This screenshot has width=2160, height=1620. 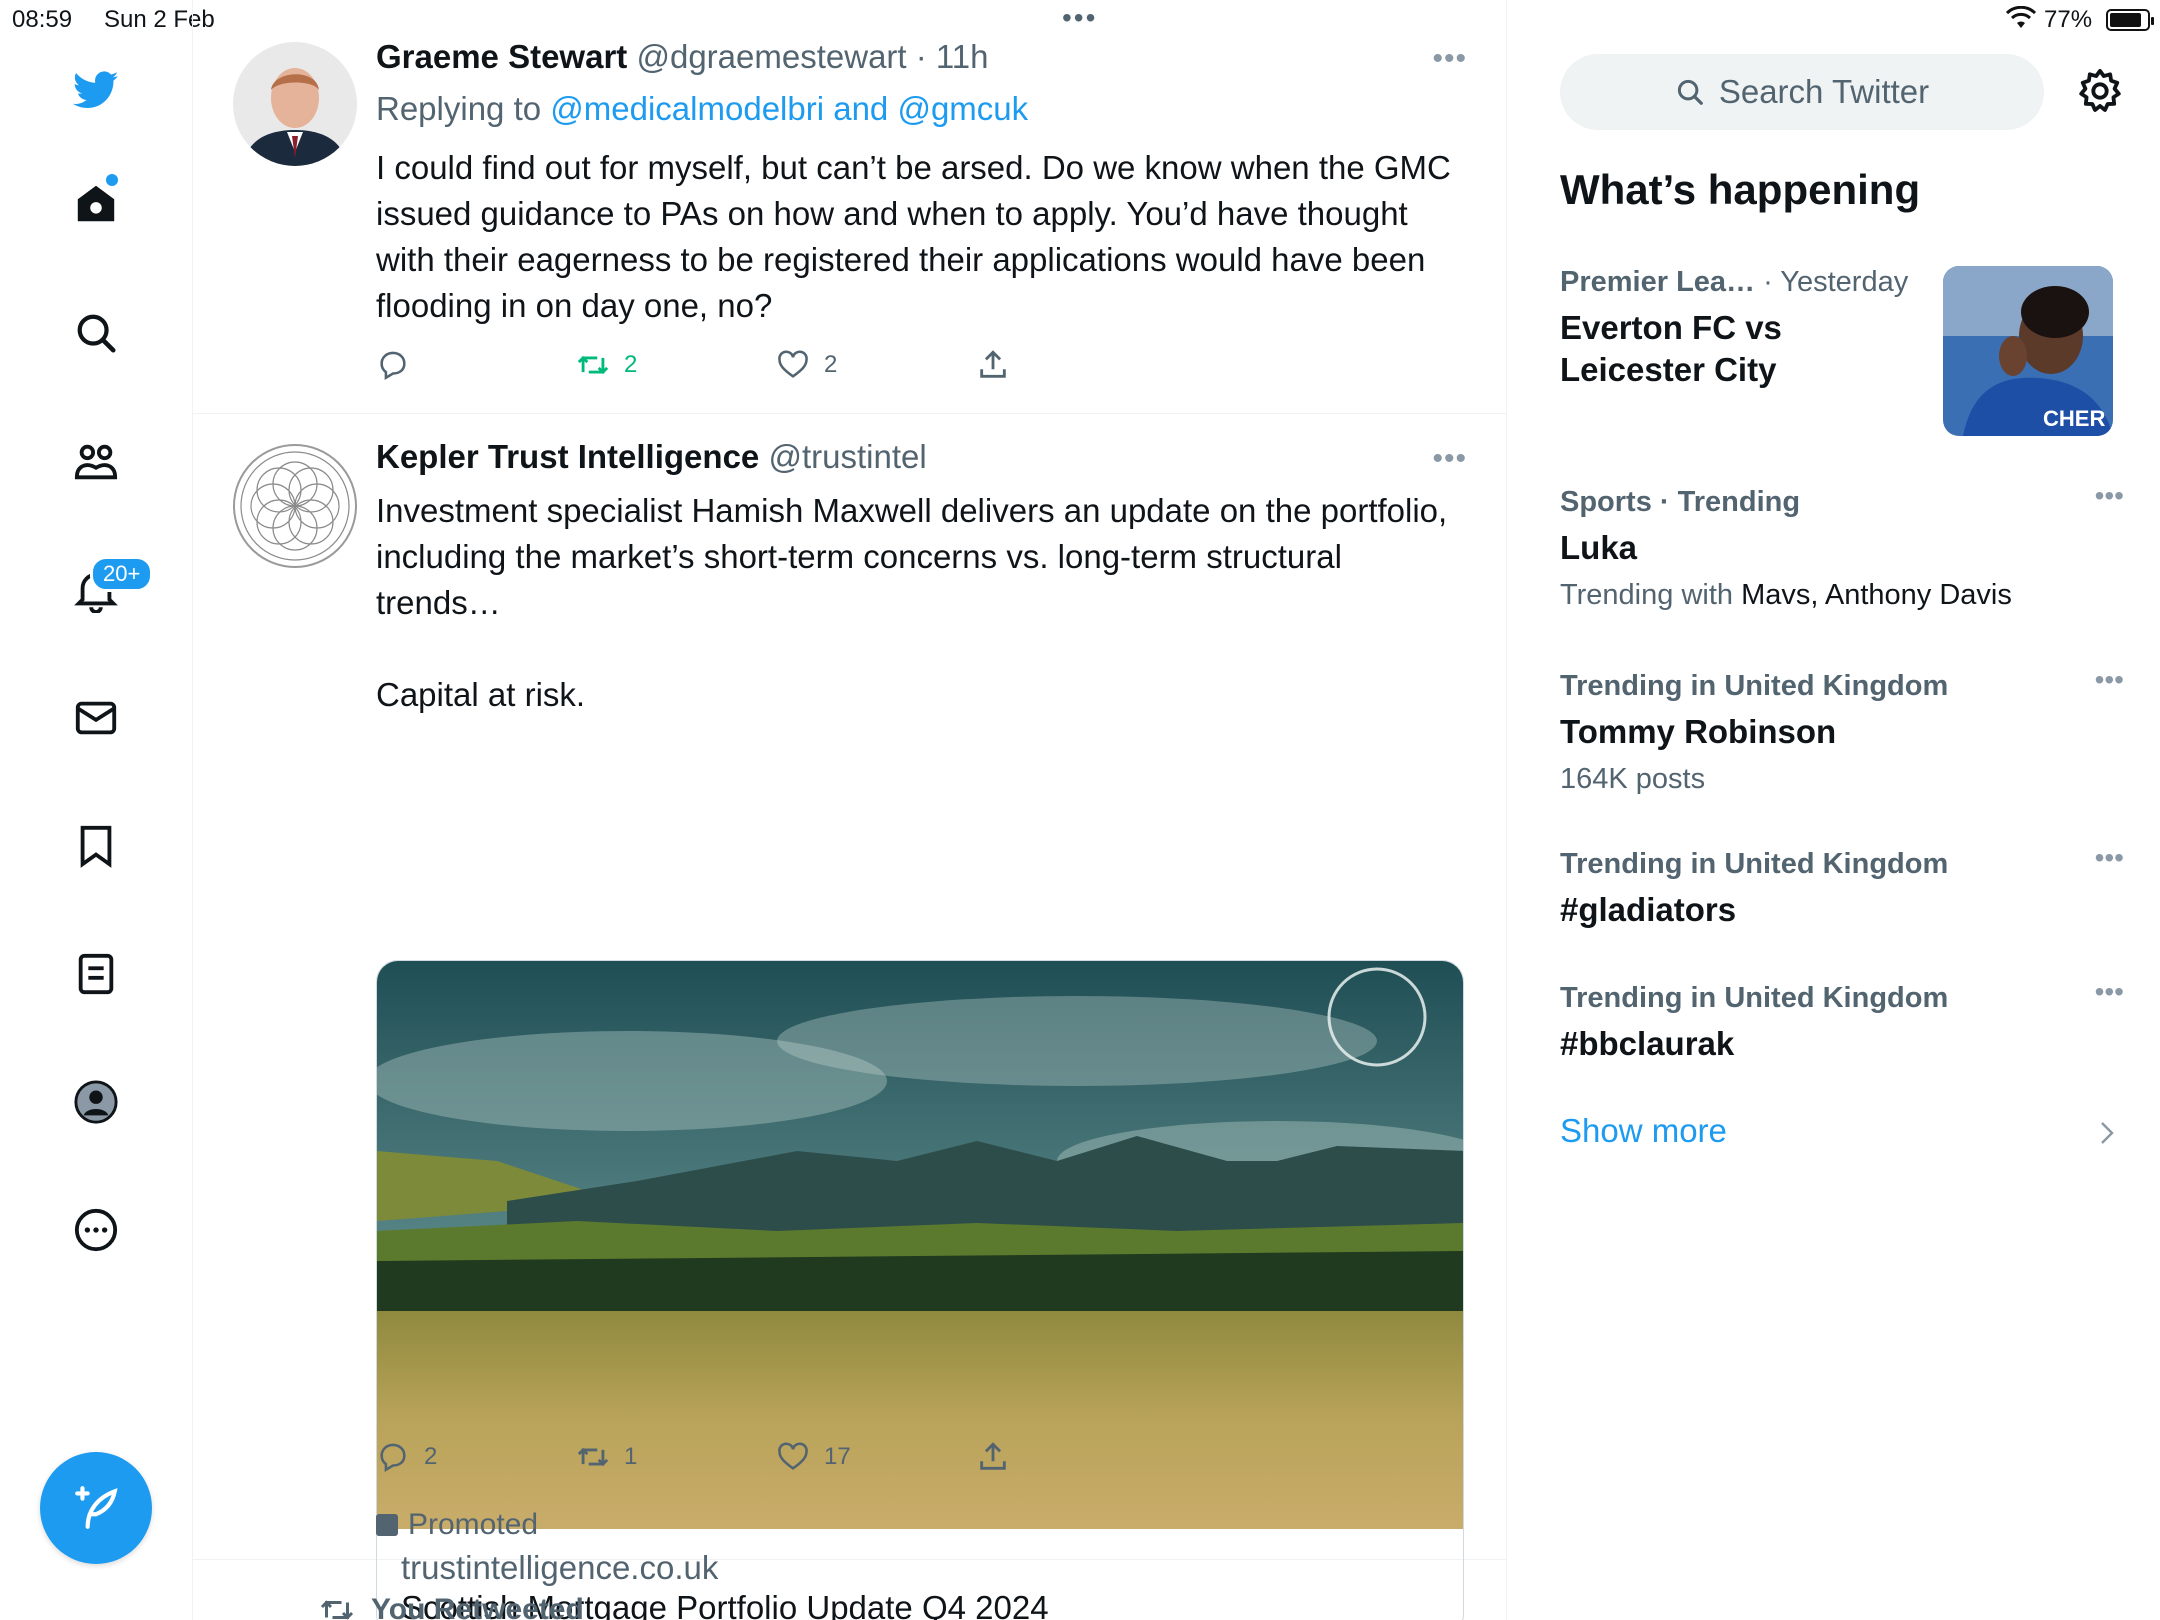 I want to click on trend-category: Sports · Trending, so click(x=1680, y=502).